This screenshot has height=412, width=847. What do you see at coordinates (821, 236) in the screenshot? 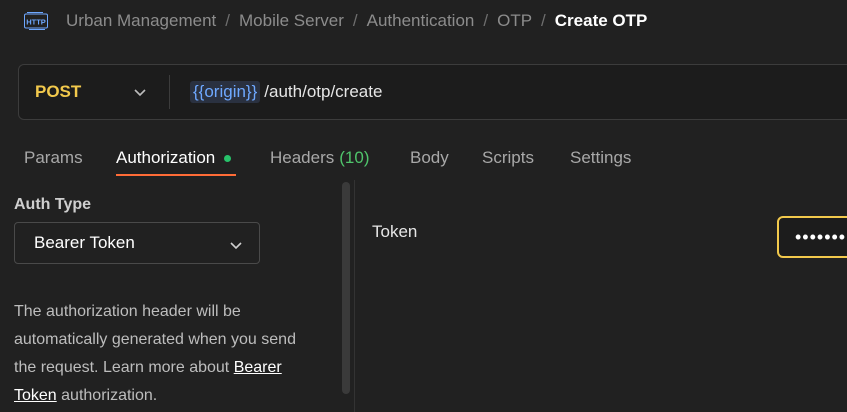
I see `token-masked-value: •••••••` at bounding box center [821, 236].